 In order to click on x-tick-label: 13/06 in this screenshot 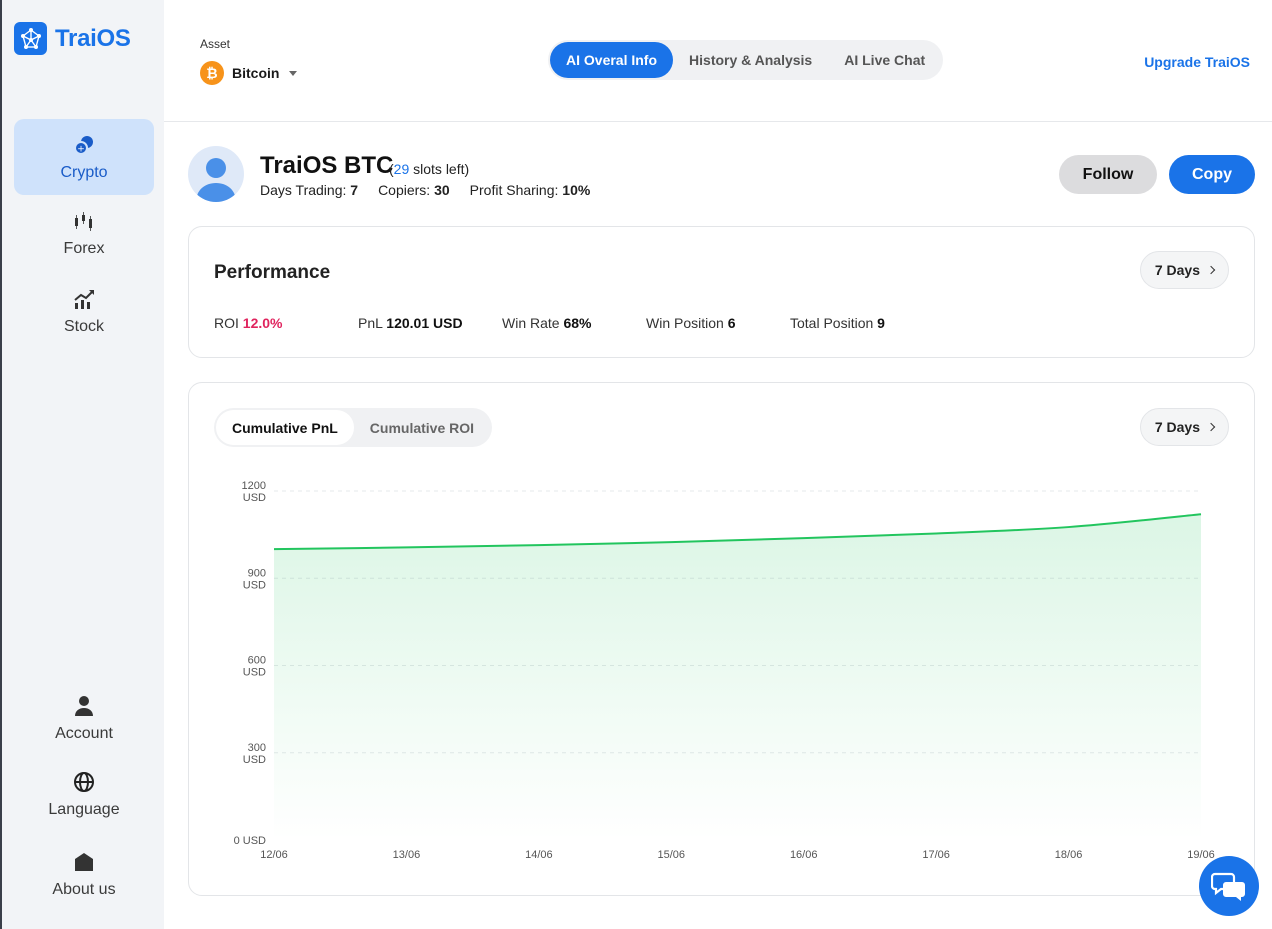, I will do `click(407, 855)`.